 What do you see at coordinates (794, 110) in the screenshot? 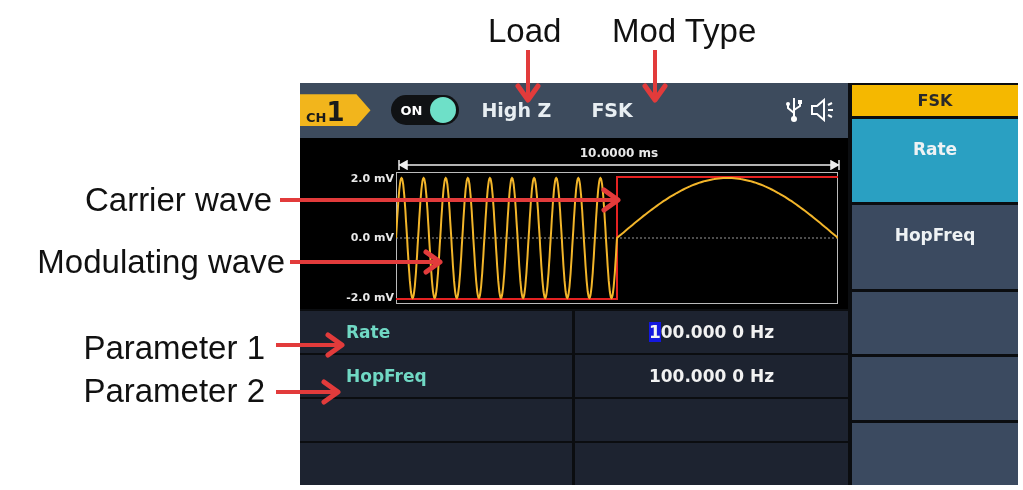
I see `usb-icon` at bounding box center [794, 110].